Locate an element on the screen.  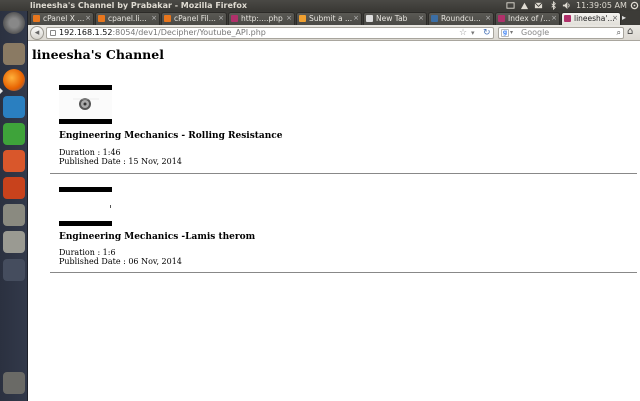
tab-scroll-right-icon: ▸ is located at coordinates (624, 17).